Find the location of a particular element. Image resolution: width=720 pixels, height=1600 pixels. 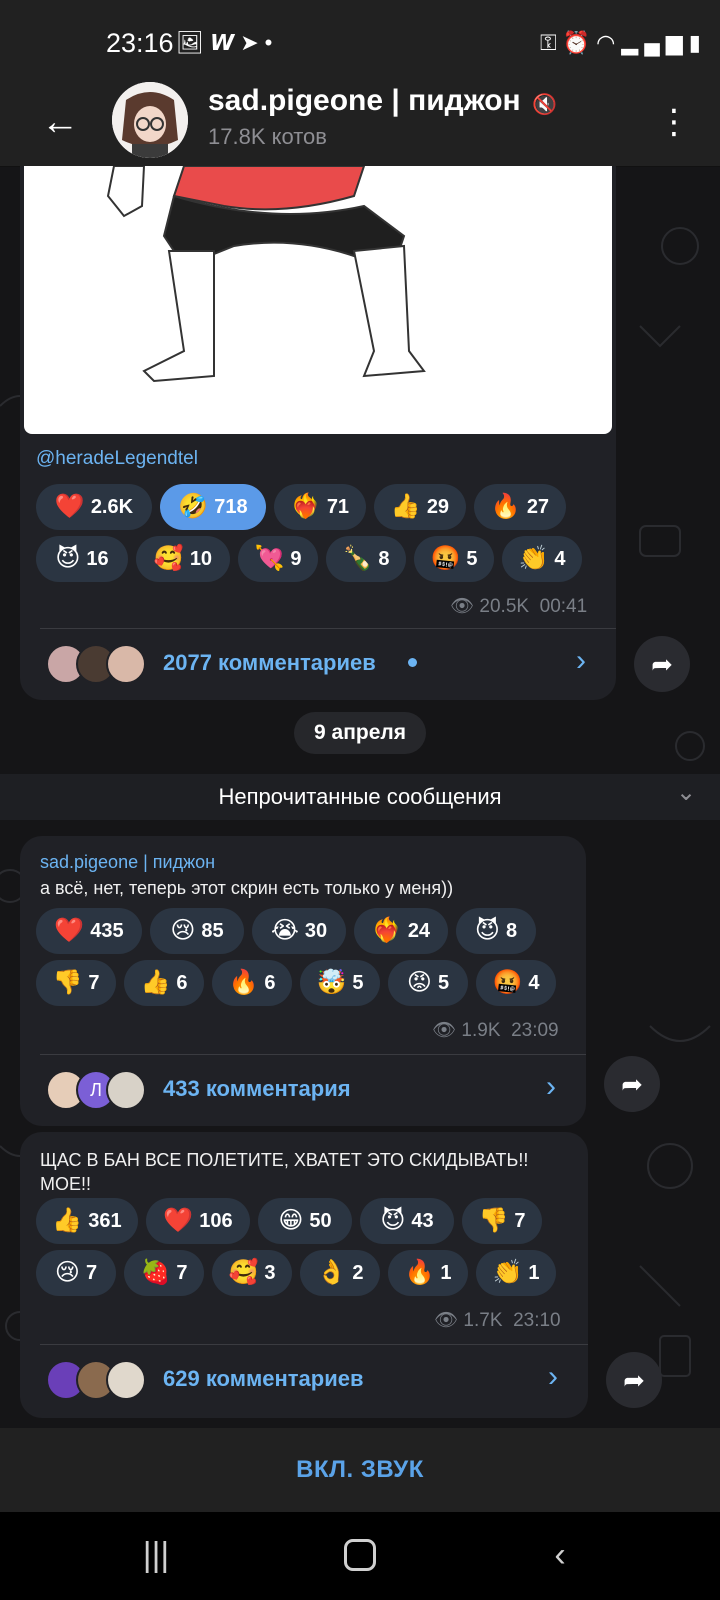

reaction-chip: 🔥 1 is located at coordinates (428, 1273).